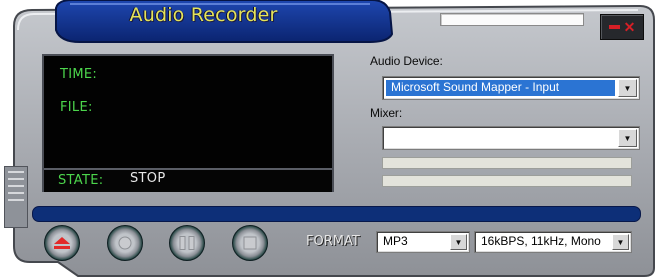  Describe the element at coordinates (512, 19) in the screenshot. I see `status-field` at that location.